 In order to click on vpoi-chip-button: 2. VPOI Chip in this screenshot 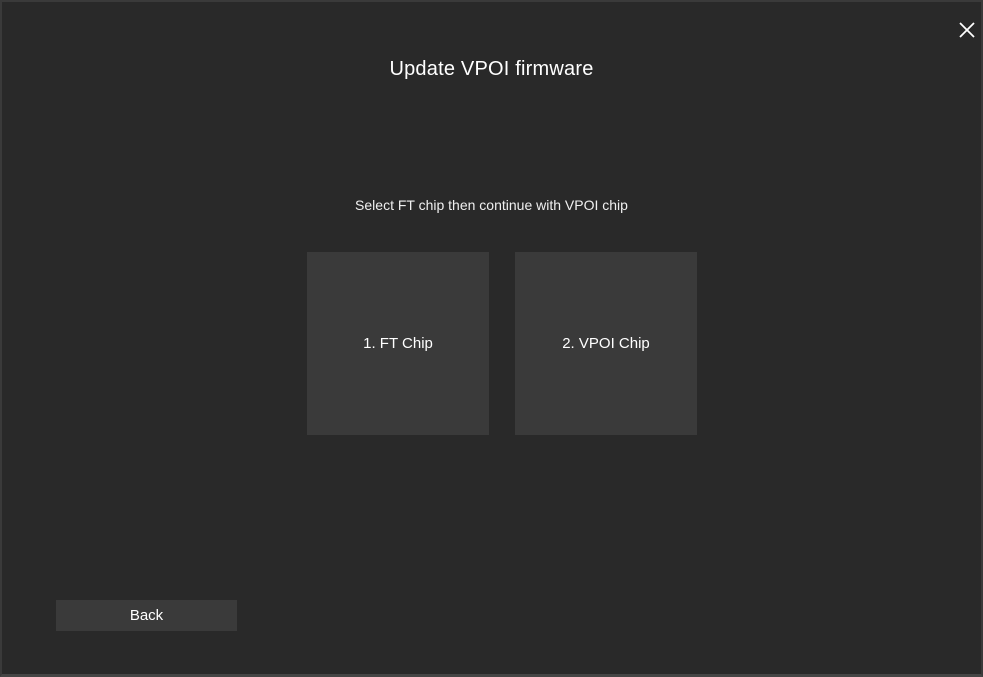, I will do `click(606, 343)`.